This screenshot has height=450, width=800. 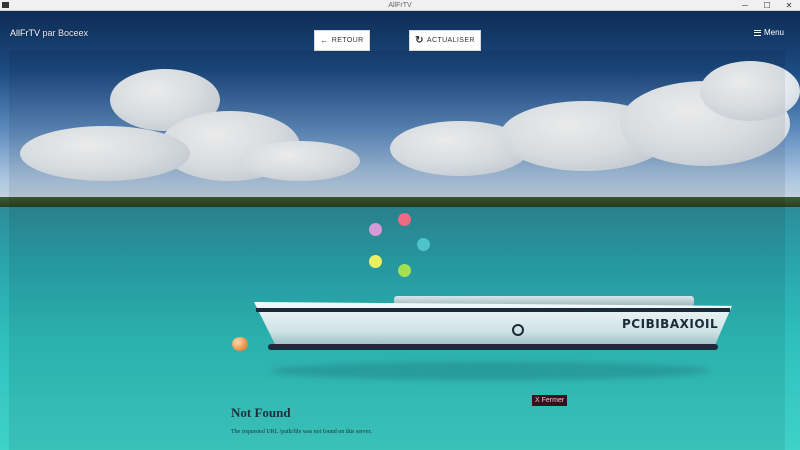 What do you see at coordinates (493, 321) in the screenshot?
I see `boat: PCIBIBAXIOIL` at bounding box center [493, 321].